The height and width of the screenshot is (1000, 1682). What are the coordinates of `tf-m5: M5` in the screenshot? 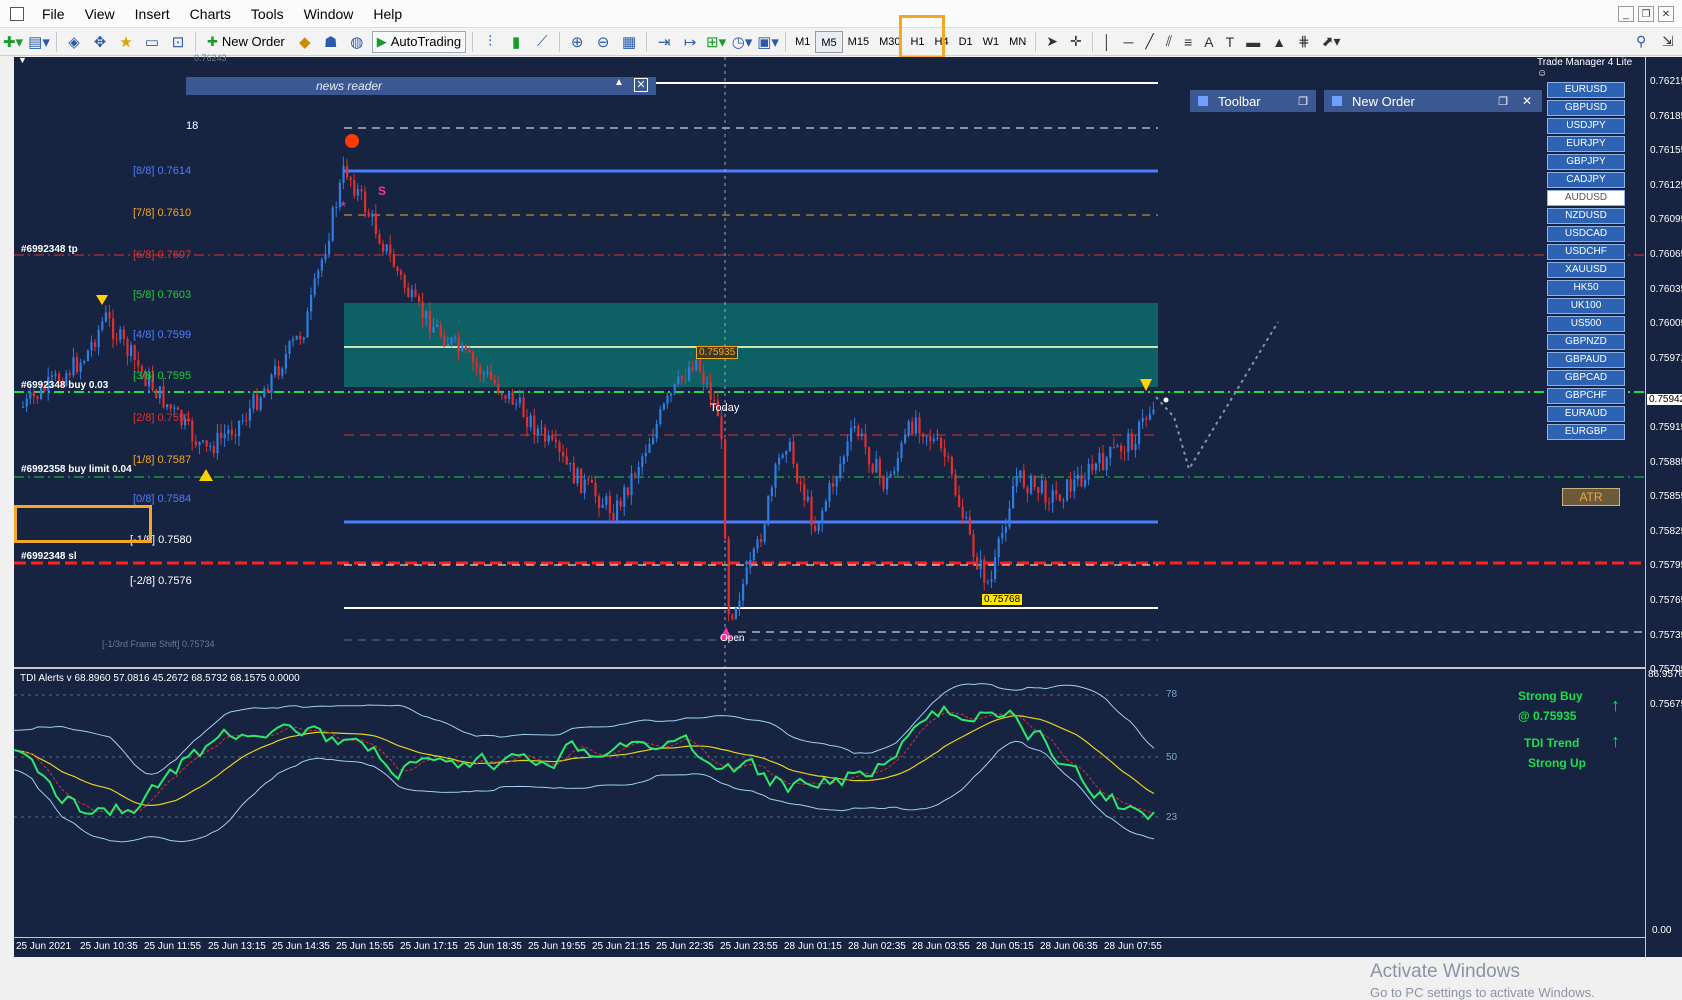 It's located at (829, 41).